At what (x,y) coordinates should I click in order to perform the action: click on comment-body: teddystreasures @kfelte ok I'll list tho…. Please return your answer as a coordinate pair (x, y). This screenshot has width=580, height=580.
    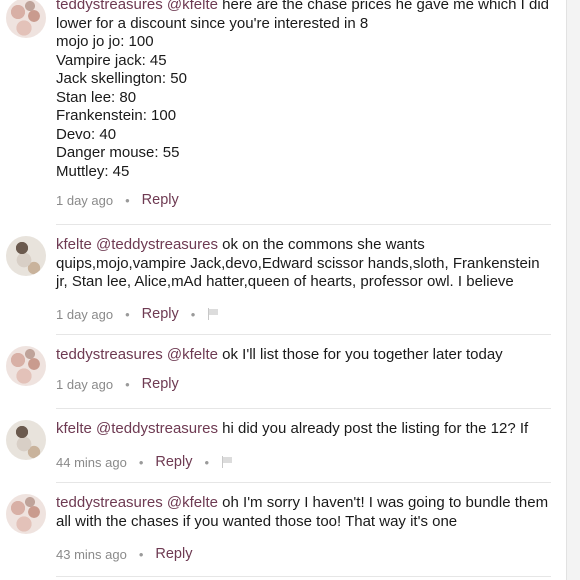
    Looking at the image, I should click on (303, 355).